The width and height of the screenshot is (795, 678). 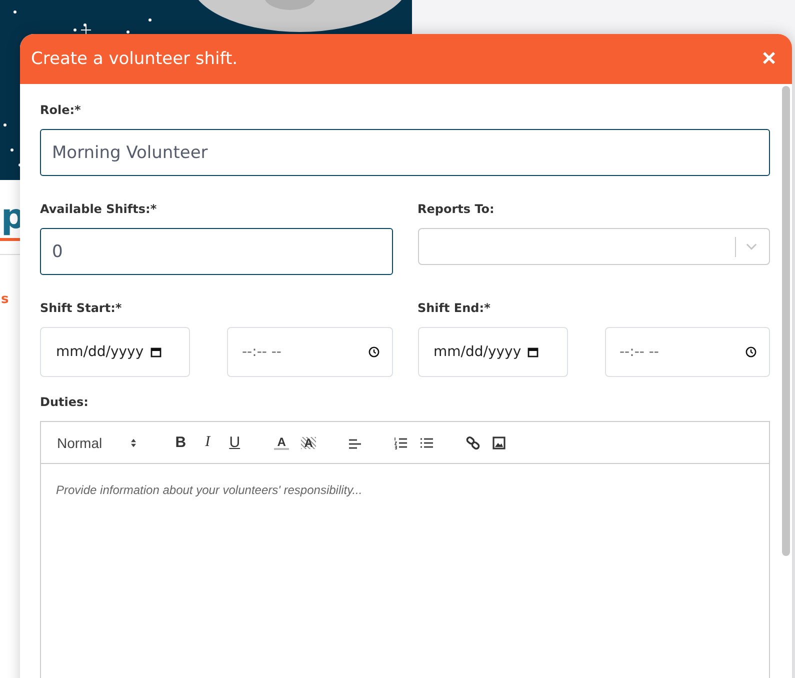 I want to click on input-field: Morning Volunteer, so click(x=405, y=152).